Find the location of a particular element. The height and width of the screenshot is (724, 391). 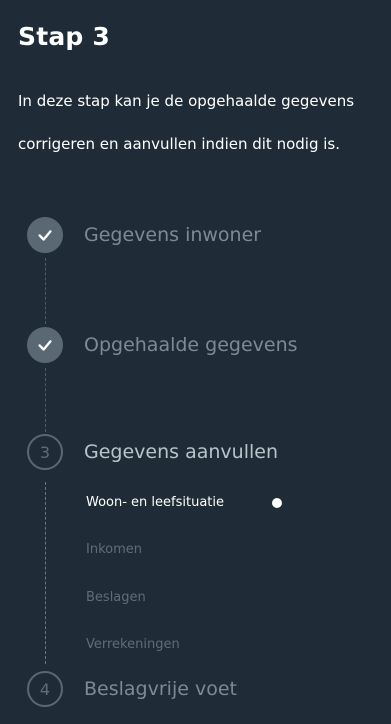

step-3-indicator: 3 is located at coordinates (45, 452).